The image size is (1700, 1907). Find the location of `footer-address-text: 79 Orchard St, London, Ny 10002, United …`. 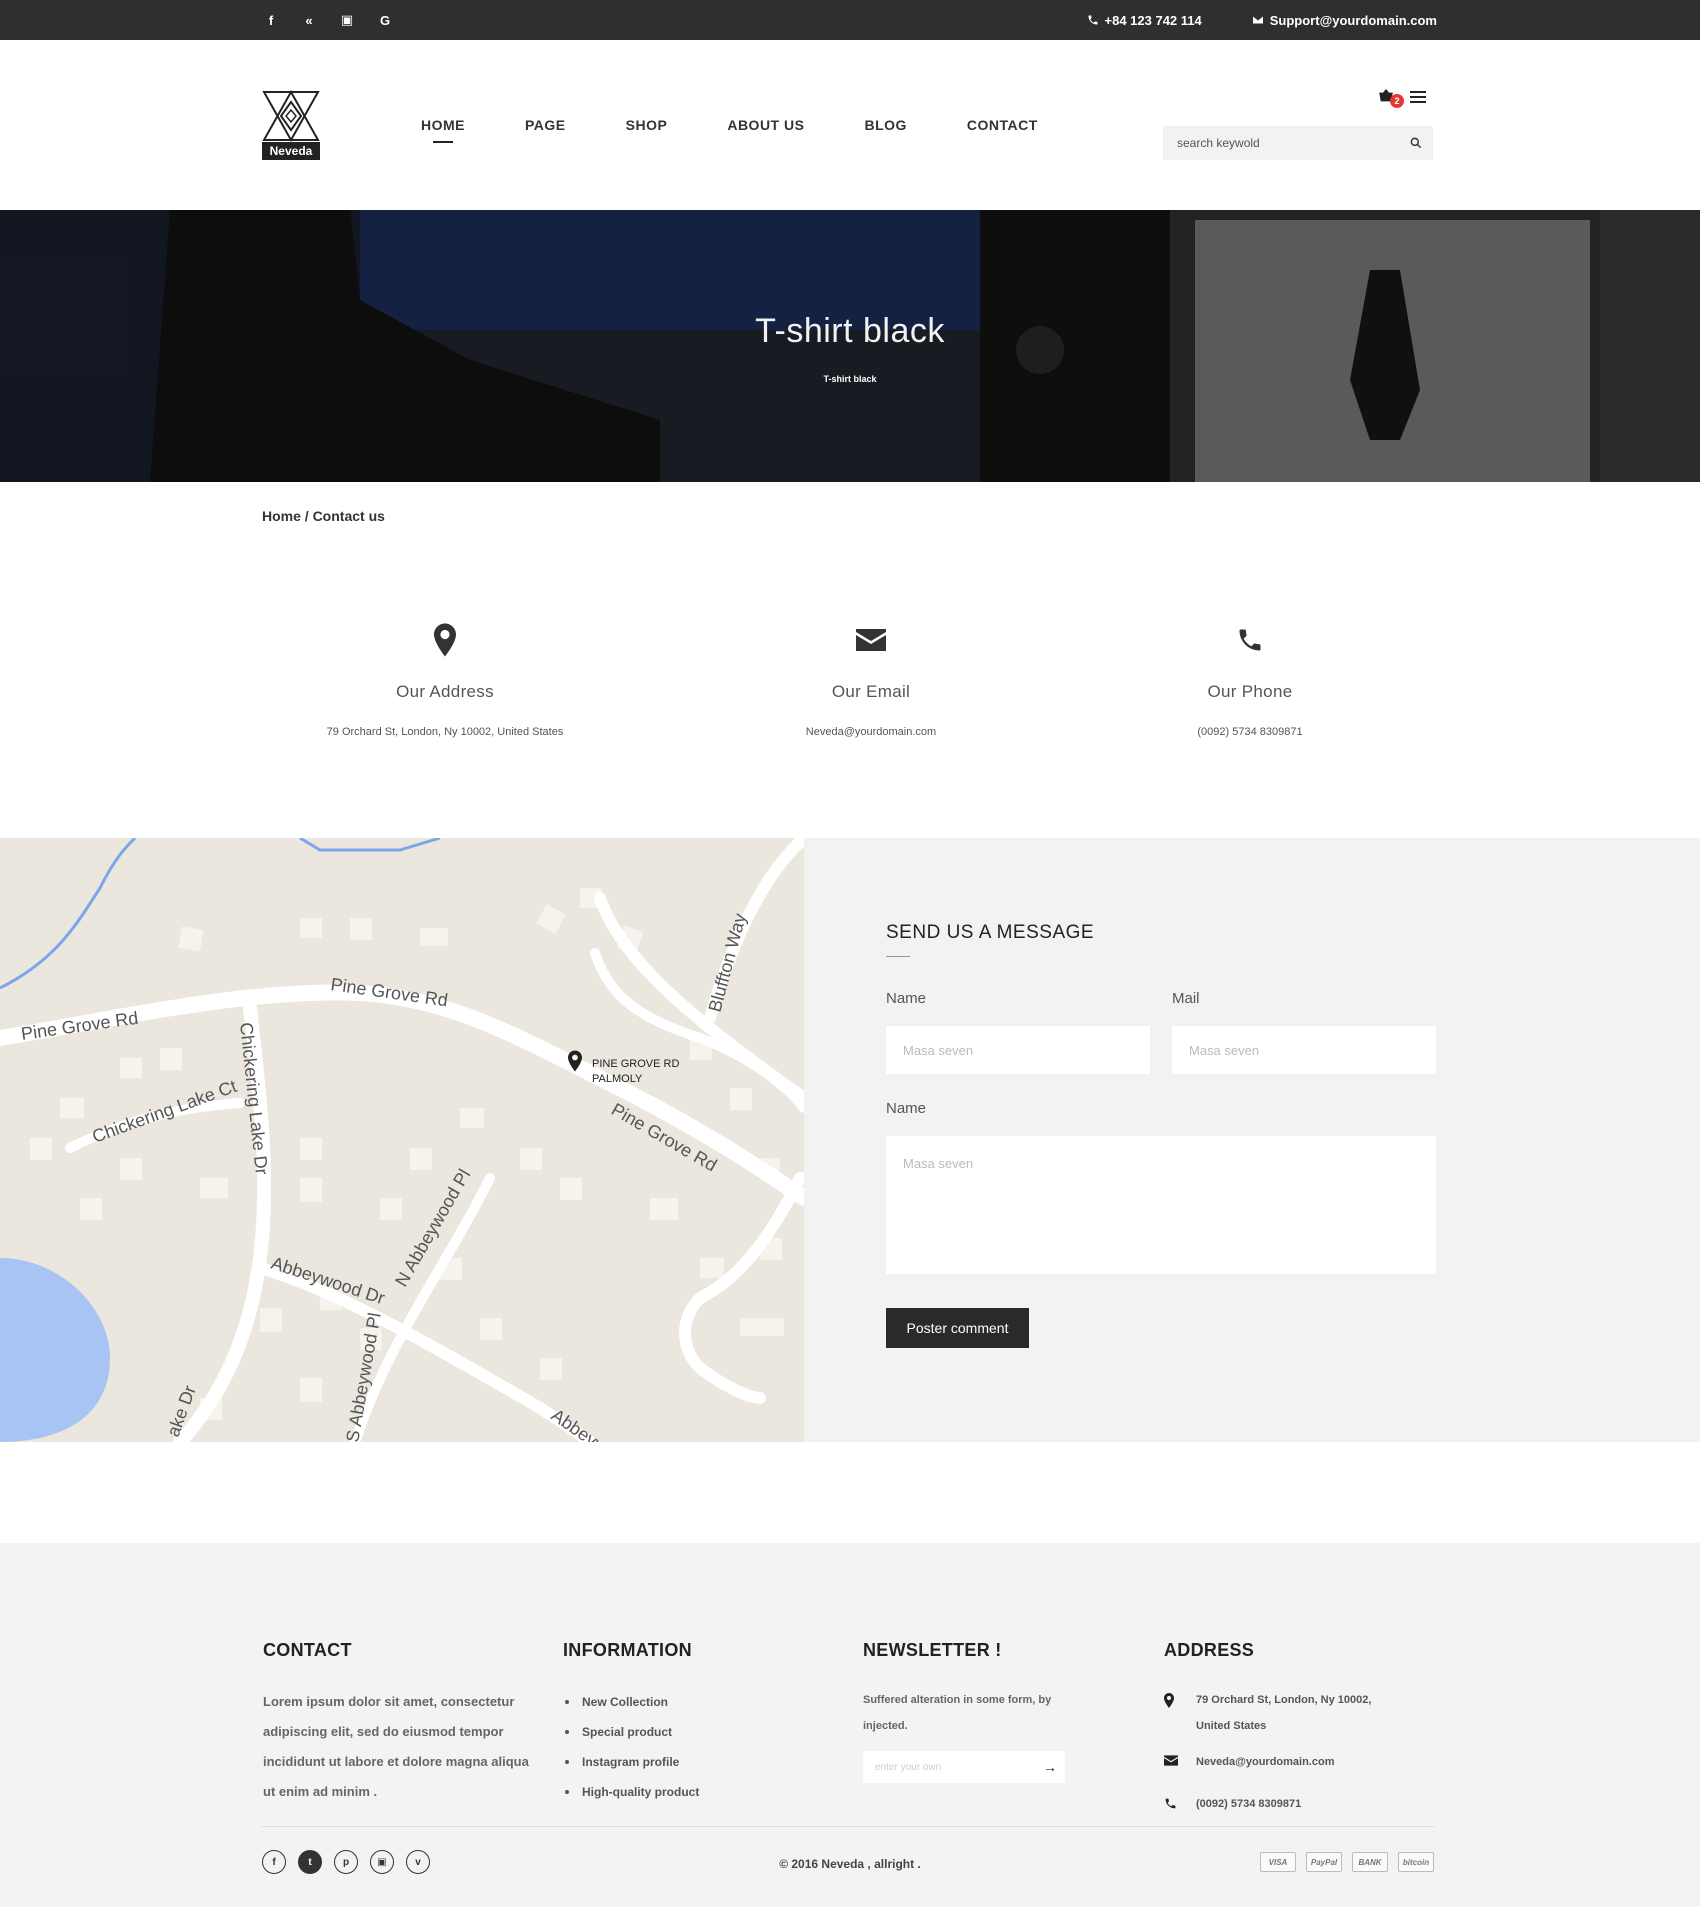

footer-address-text: 79 Orchard St, London, Ny 10002, United … is located at coordinates (1284, 1713).